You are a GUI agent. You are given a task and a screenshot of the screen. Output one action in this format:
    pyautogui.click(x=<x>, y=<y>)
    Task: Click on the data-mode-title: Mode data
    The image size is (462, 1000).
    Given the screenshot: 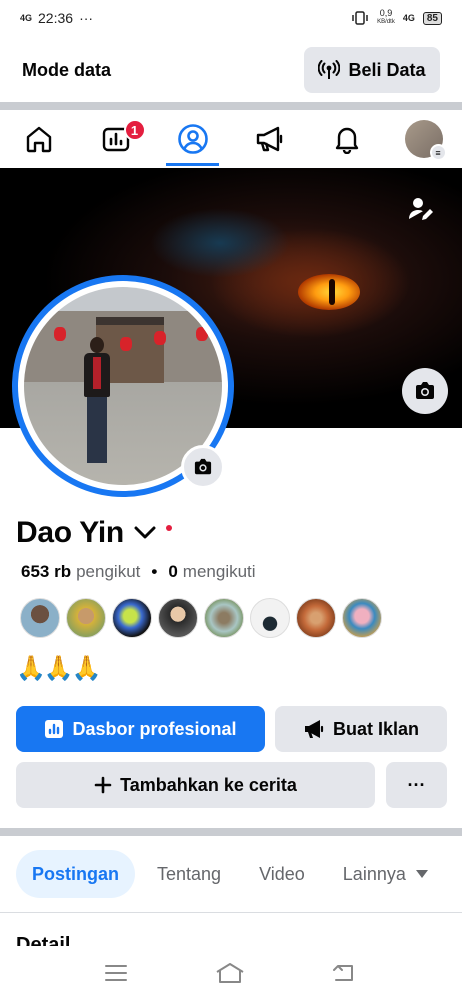 What is the action you would take?
    pyautogui.click(x=67, y=69)
    